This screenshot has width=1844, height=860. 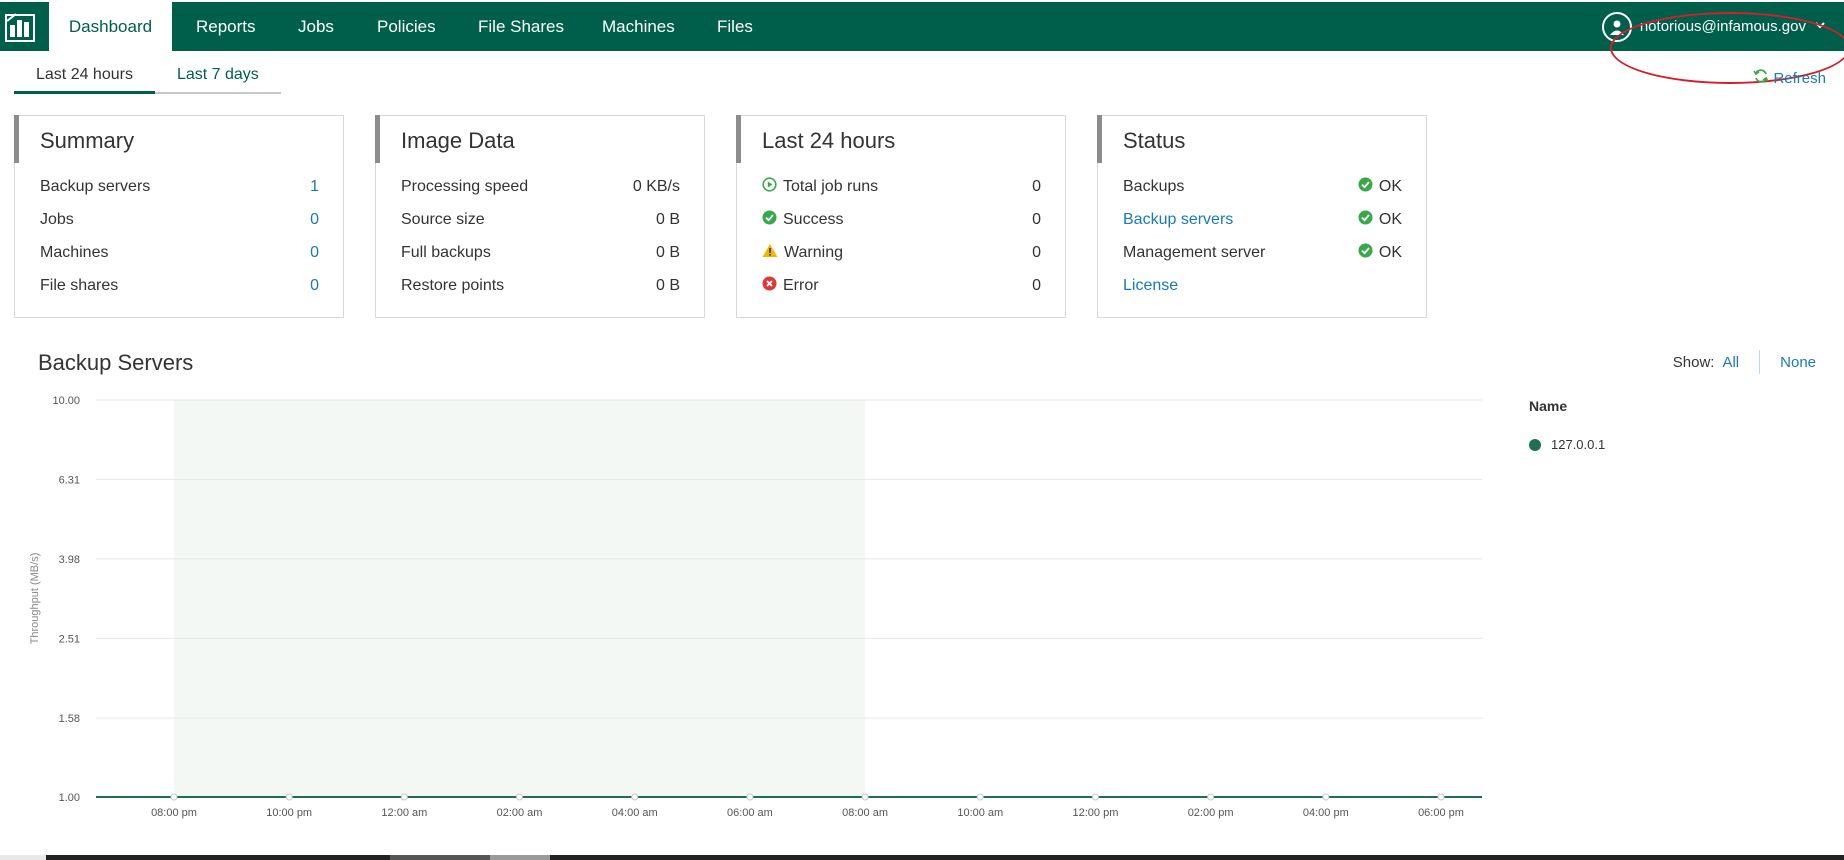 What do you see at coordinates (179, 220) in the screenshot?
I see `summary-row: Jobs 0` at bounding box center [179, 220].